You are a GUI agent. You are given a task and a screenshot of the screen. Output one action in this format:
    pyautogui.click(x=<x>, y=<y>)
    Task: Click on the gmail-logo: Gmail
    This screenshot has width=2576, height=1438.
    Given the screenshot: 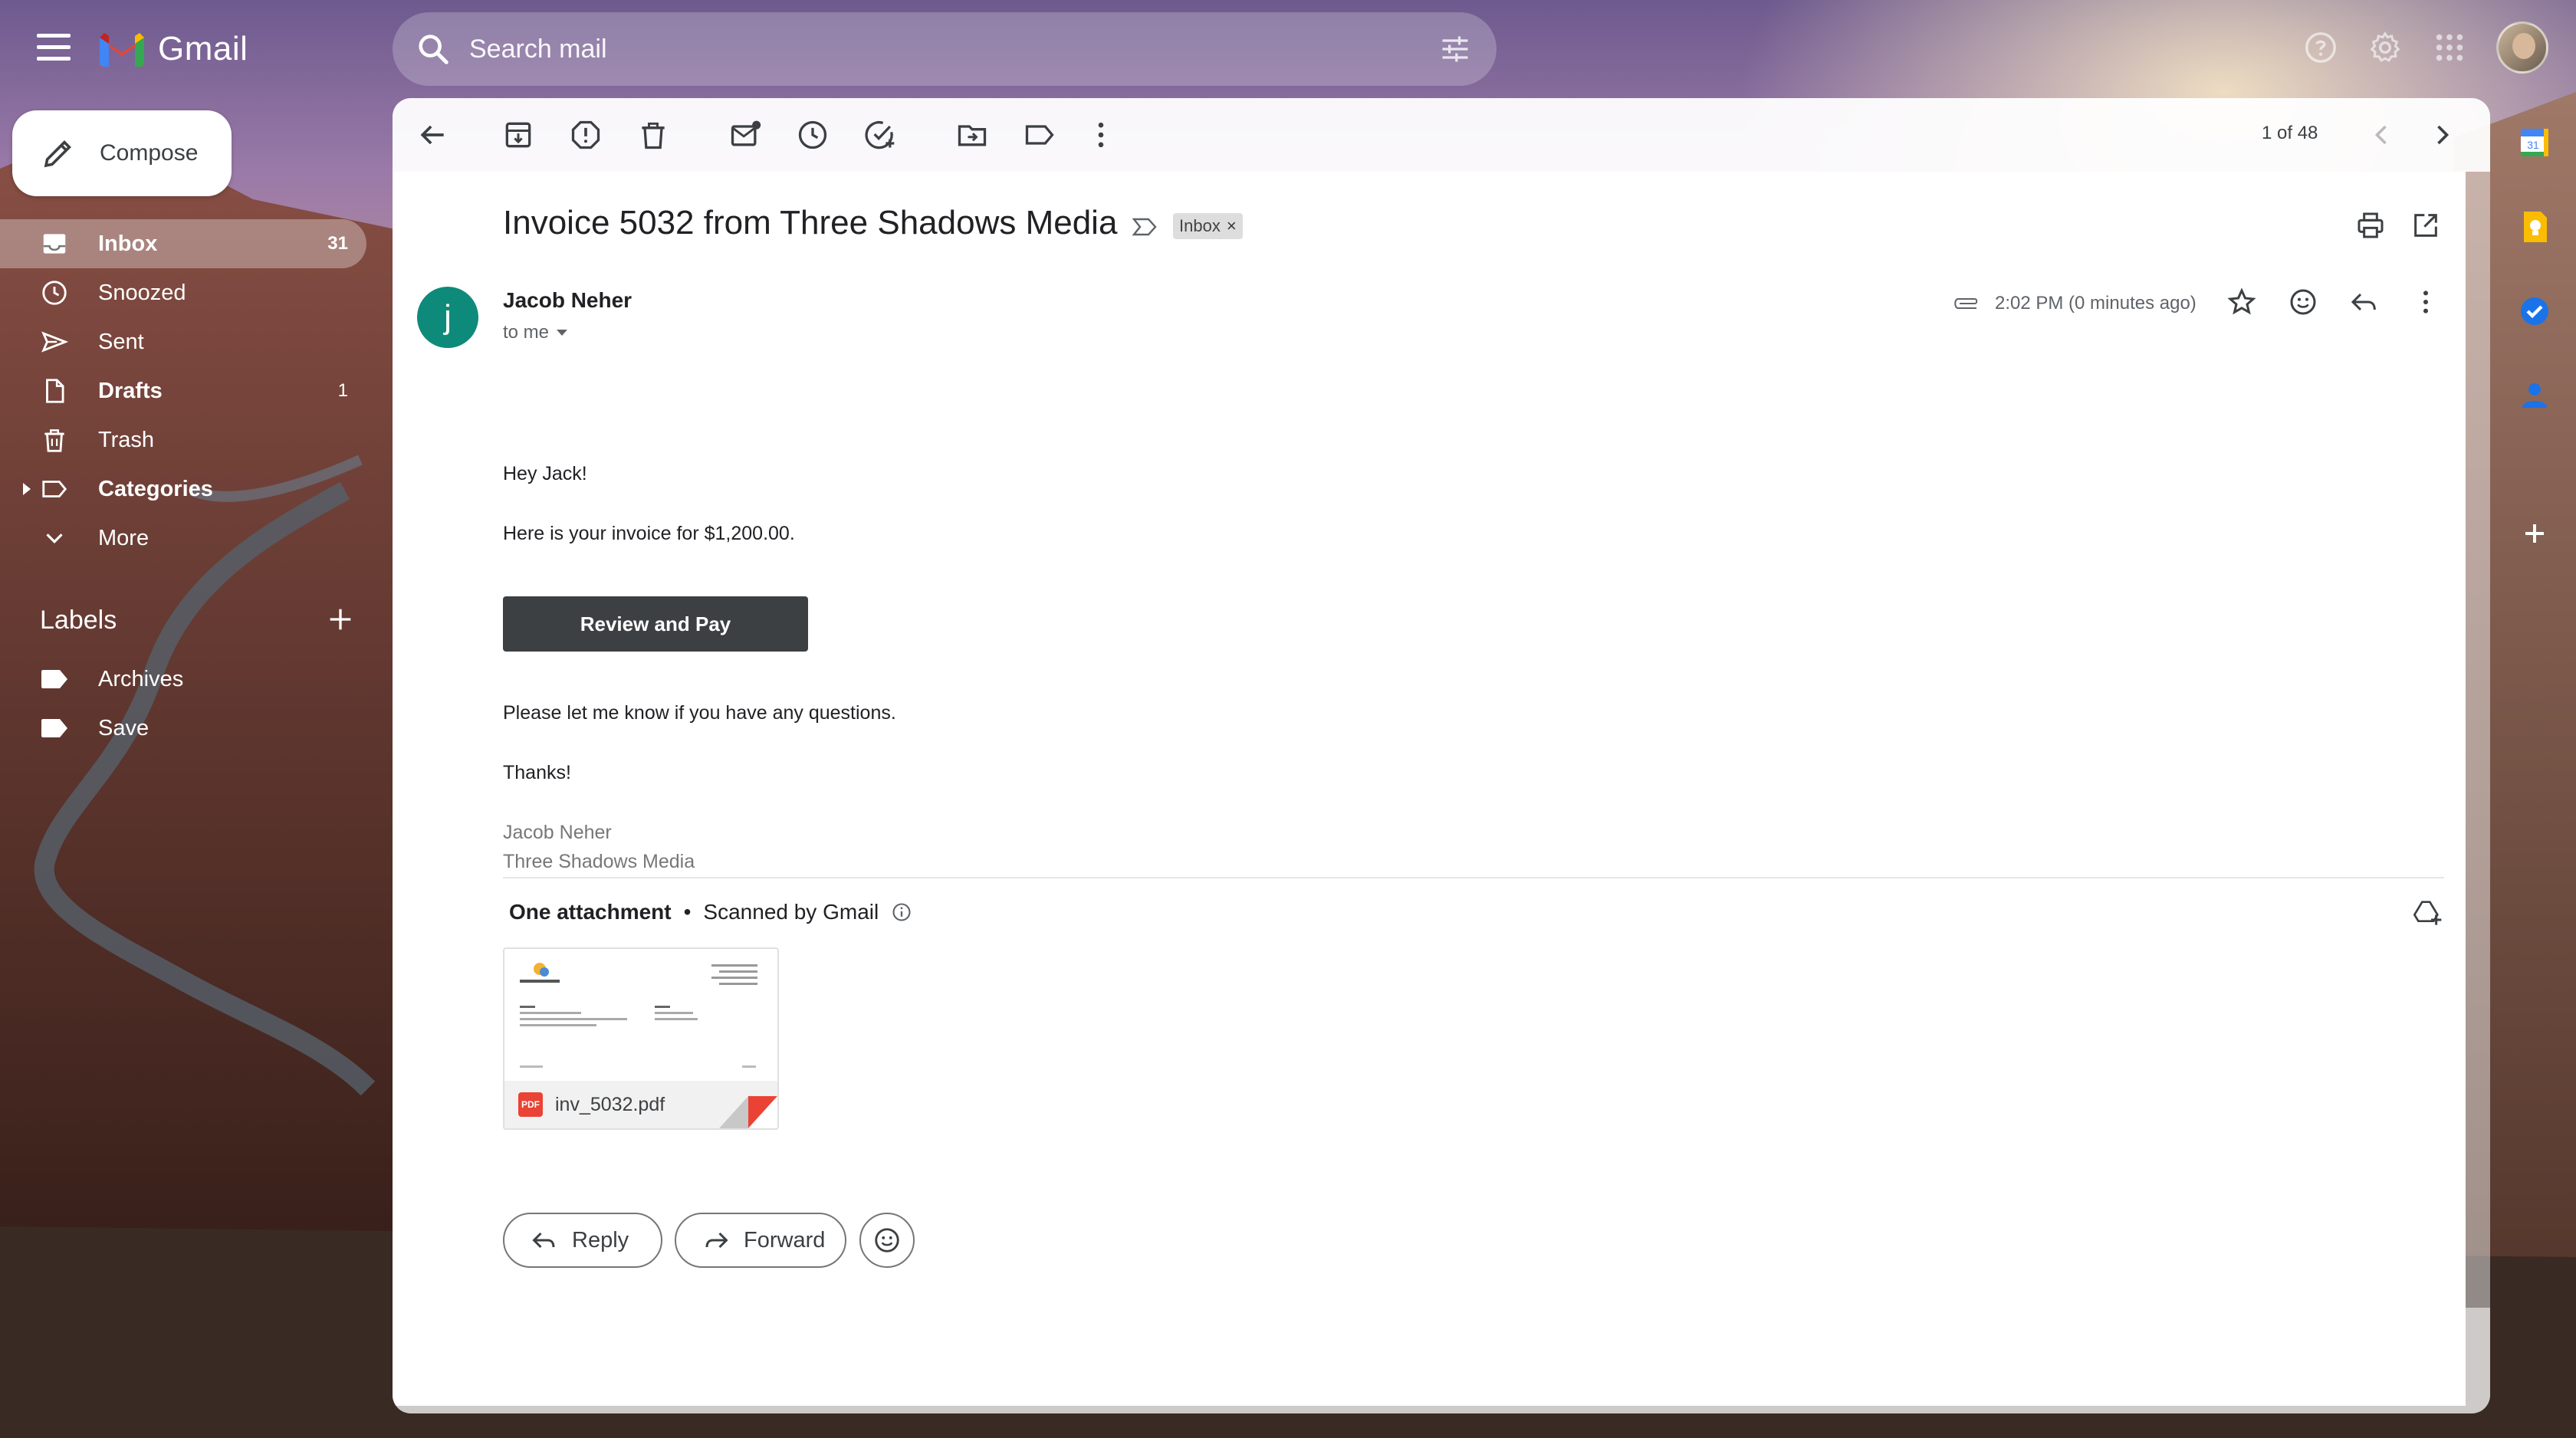 What is the action you would take?
    pyautogui.click(x=172, y=49)
    